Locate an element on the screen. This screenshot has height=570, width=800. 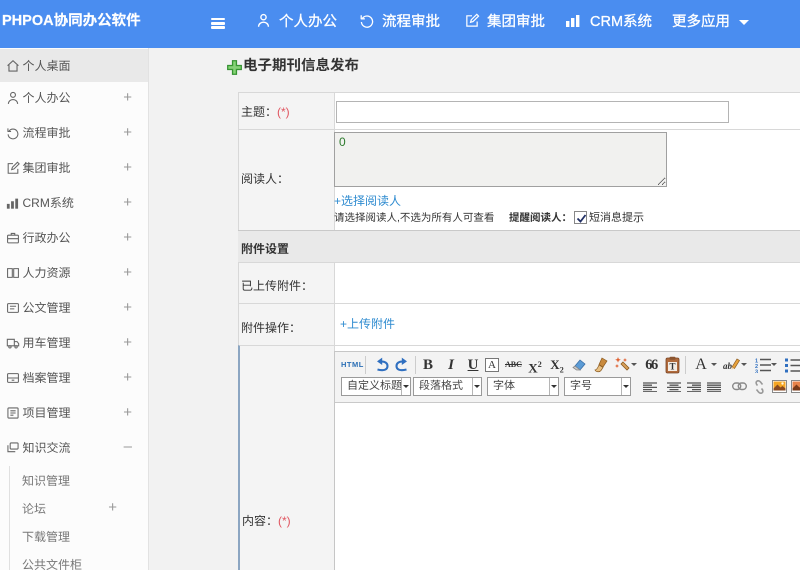
svg-text: 3 is located at coordinates (756, 372).